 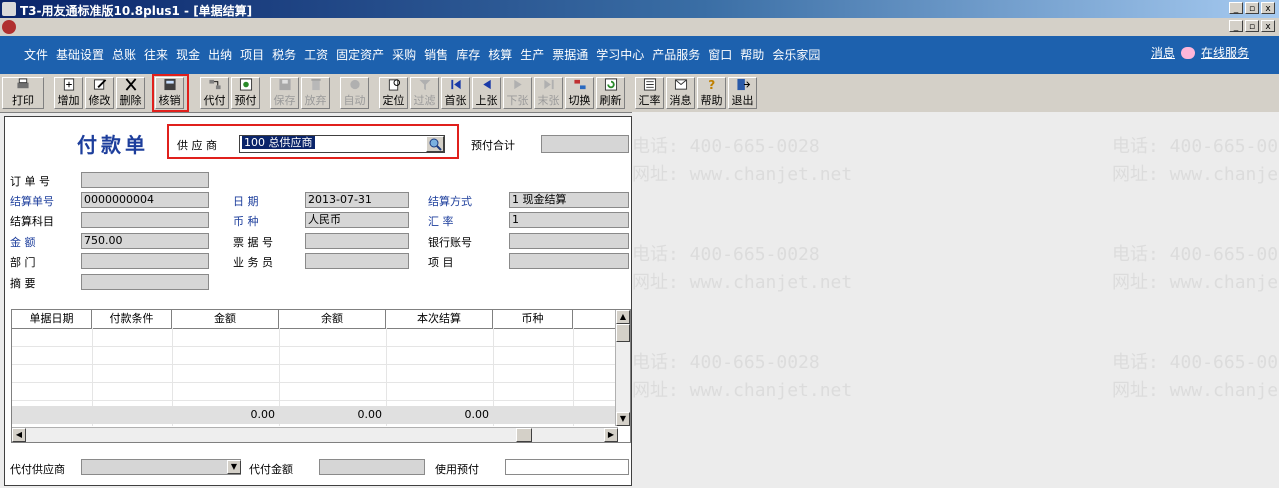 What do you see at coordinates (436, 54) in the screenshot?
I see `menu-item: 销售` at bounding box center [436, 54].